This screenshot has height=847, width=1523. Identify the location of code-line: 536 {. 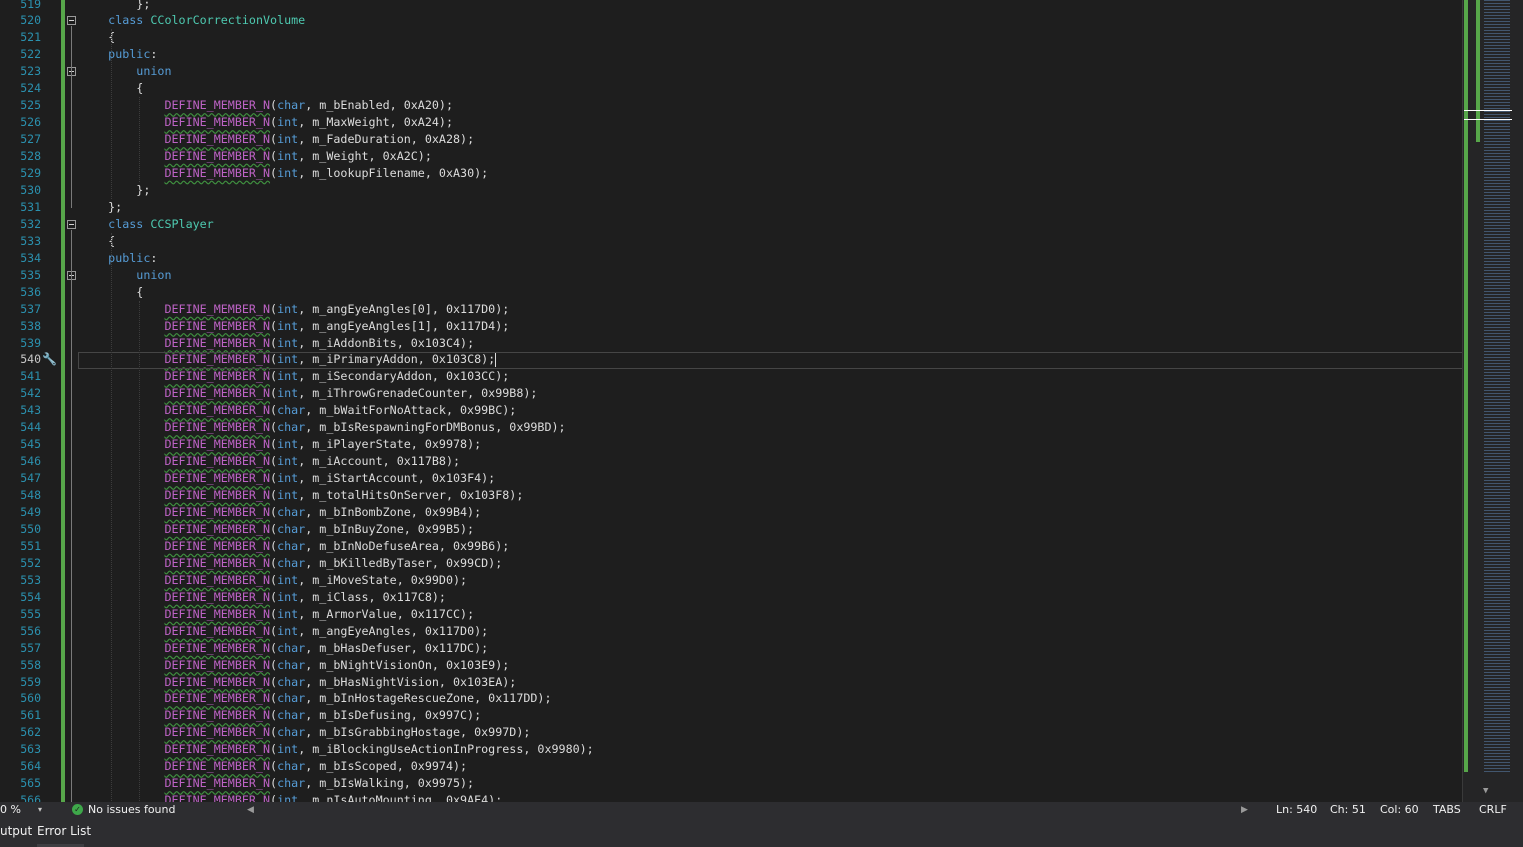
(731, 292).